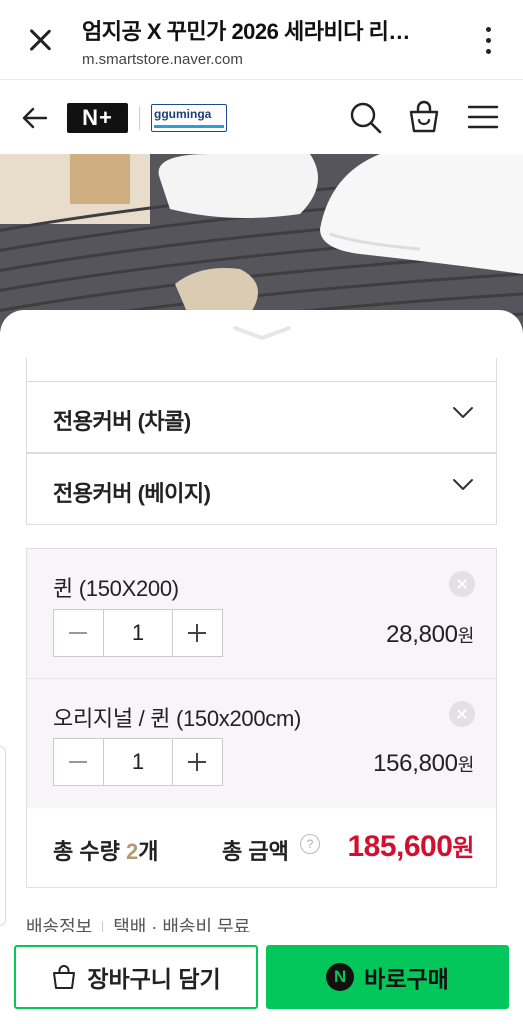  What do you see at coordinates (310, 844) in the screenshot?
I see `help-icon: ?` at bounding box center [310, 844].